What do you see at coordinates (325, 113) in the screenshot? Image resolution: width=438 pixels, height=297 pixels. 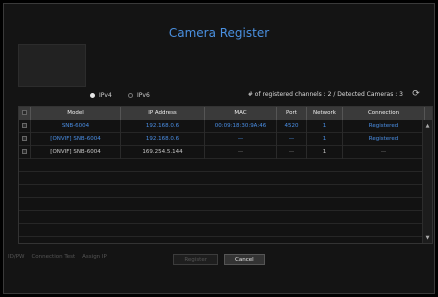 I see `header-network: Network` at bounding box center [325, 113].